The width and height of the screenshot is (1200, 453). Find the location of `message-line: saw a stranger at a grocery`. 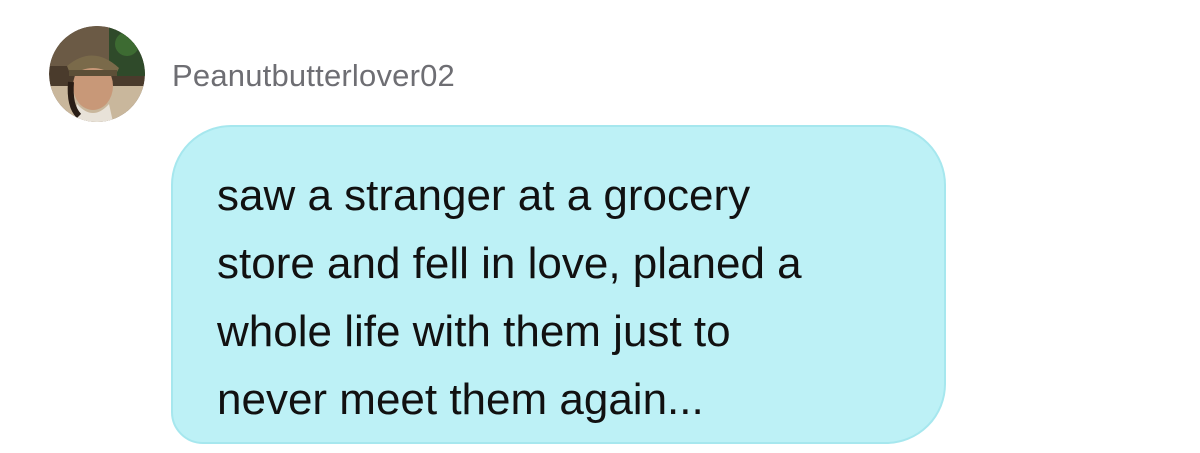

message-line: saw a stranger at a grocery is located at coordinates (484, 195).